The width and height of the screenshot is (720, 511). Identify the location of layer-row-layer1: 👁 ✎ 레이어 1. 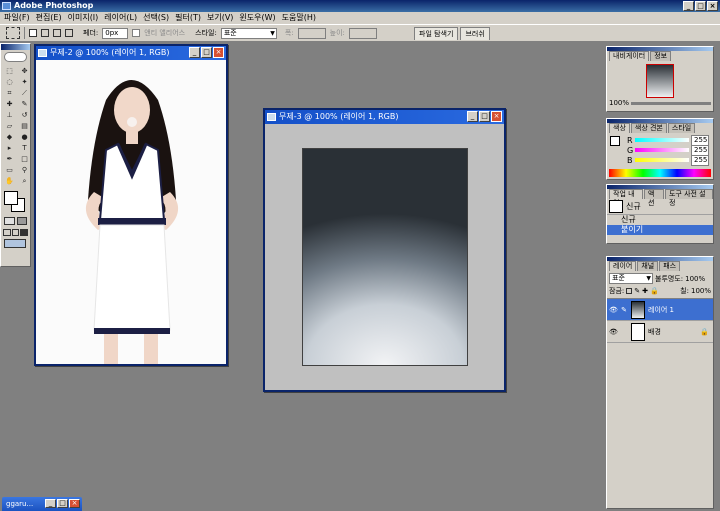
(660, 310).